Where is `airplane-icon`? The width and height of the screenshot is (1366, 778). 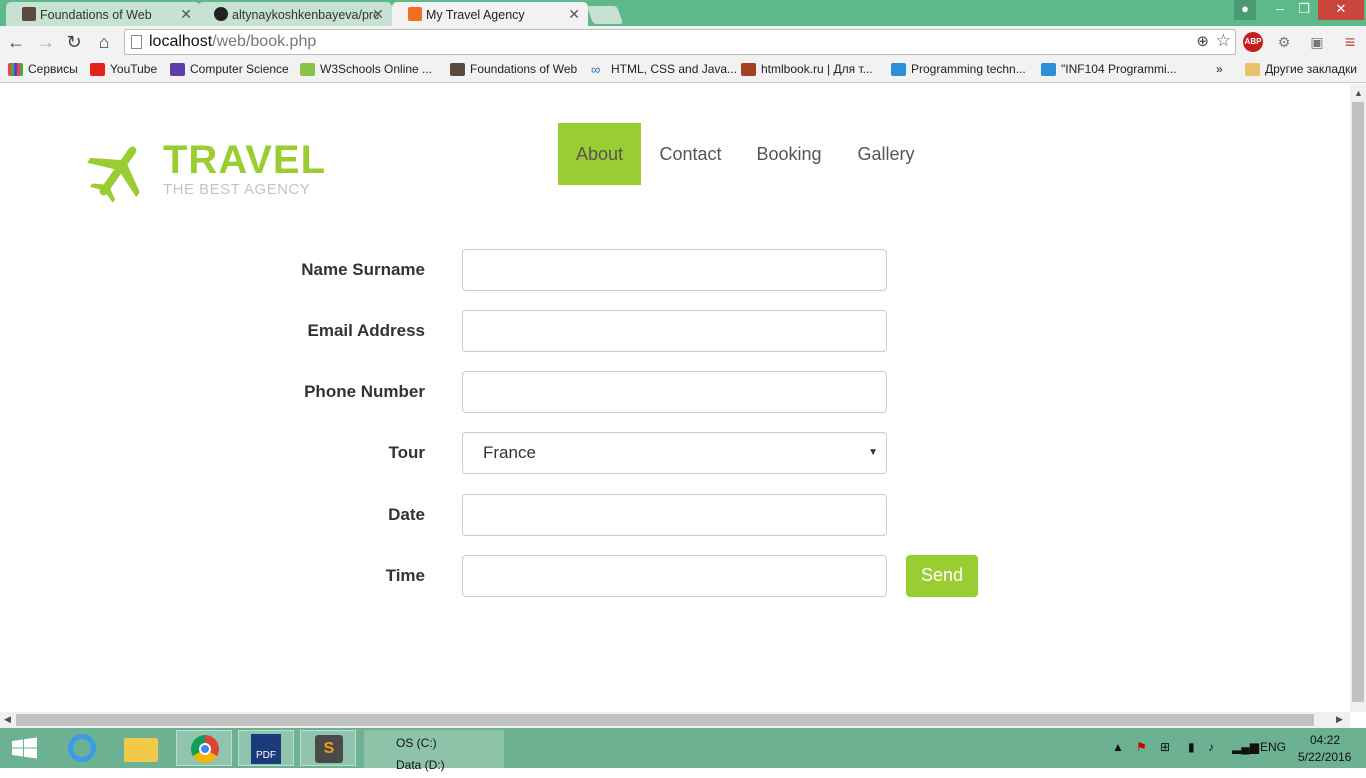 airplane-icon is located at coordinates (113, 174).